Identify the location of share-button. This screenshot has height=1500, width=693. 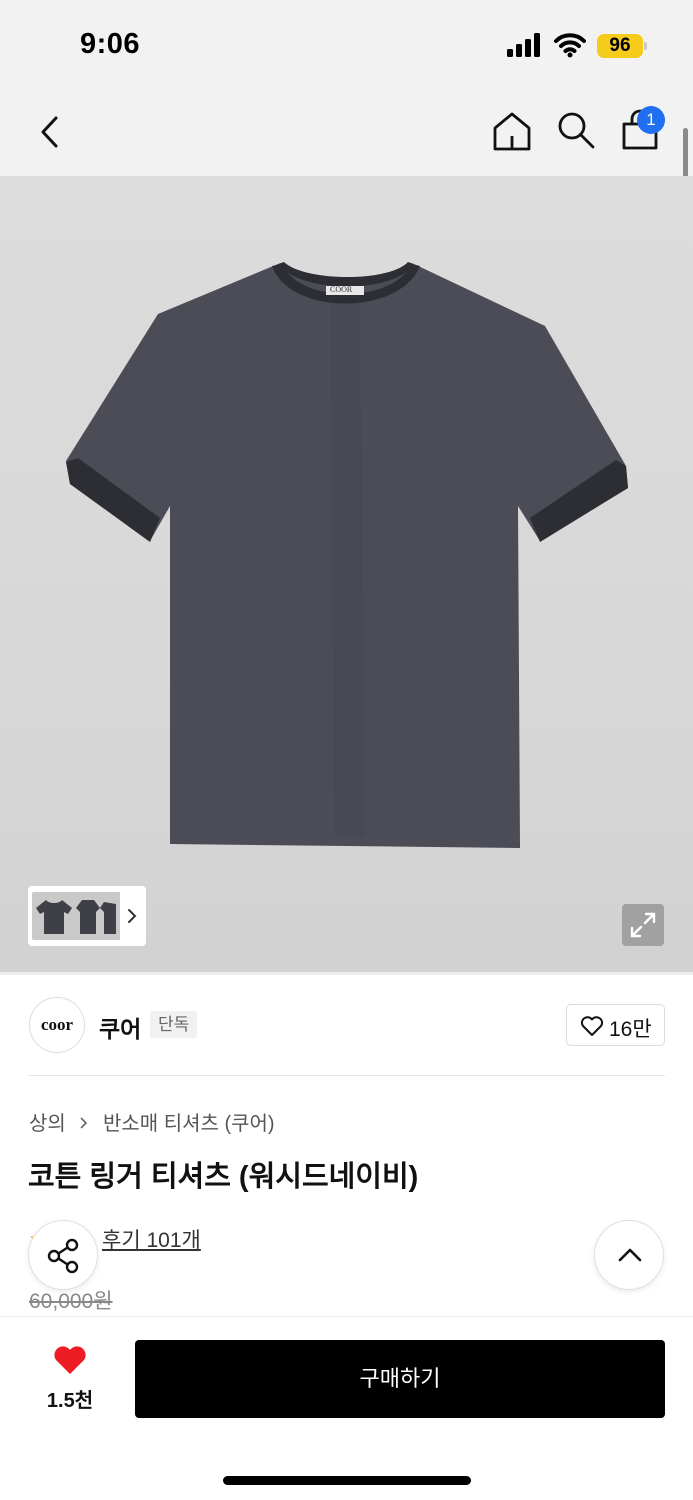
(63, 1255).